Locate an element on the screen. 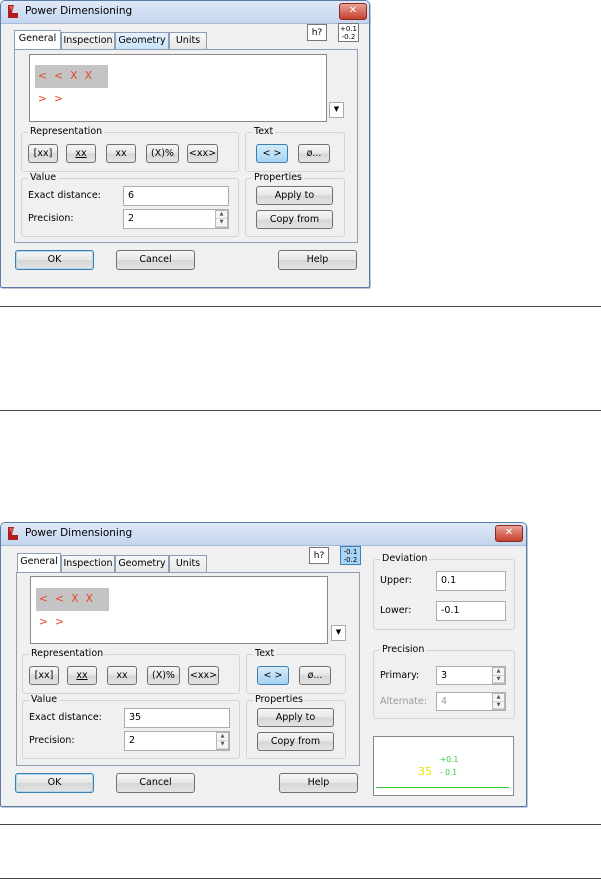 This screenshot has height=879, width=601. deviation-group: Deviation Upper: 0.1 Lower: -0.1 is located at coordinates (444, 591).